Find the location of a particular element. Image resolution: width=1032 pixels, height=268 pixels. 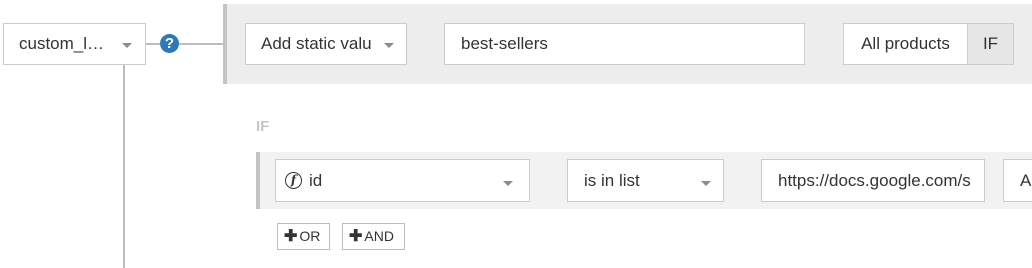

add-or-button: ✚ OR is located at coordinates (303, 236).